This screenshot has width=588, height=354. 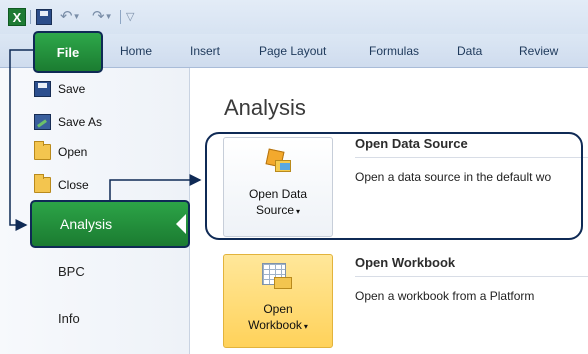 I want to click on open-workbook-title: Open Workbook, so click(x=405, y=262).